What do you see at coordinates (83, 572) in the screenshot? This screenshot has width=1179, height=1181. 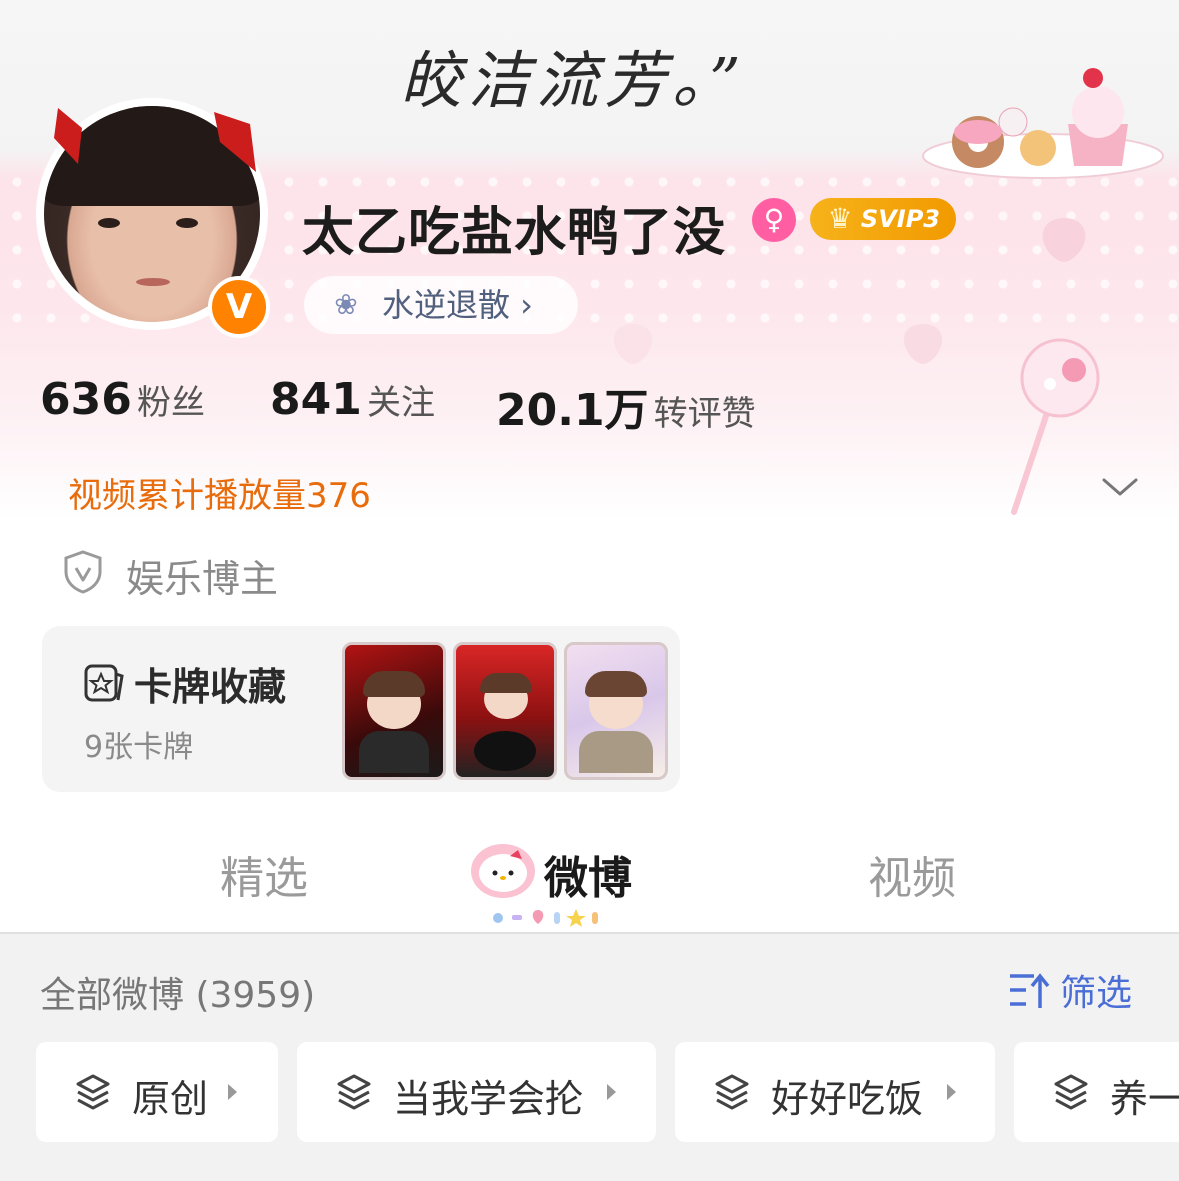 I see `shield-icon` at bounding box center [83, 572].